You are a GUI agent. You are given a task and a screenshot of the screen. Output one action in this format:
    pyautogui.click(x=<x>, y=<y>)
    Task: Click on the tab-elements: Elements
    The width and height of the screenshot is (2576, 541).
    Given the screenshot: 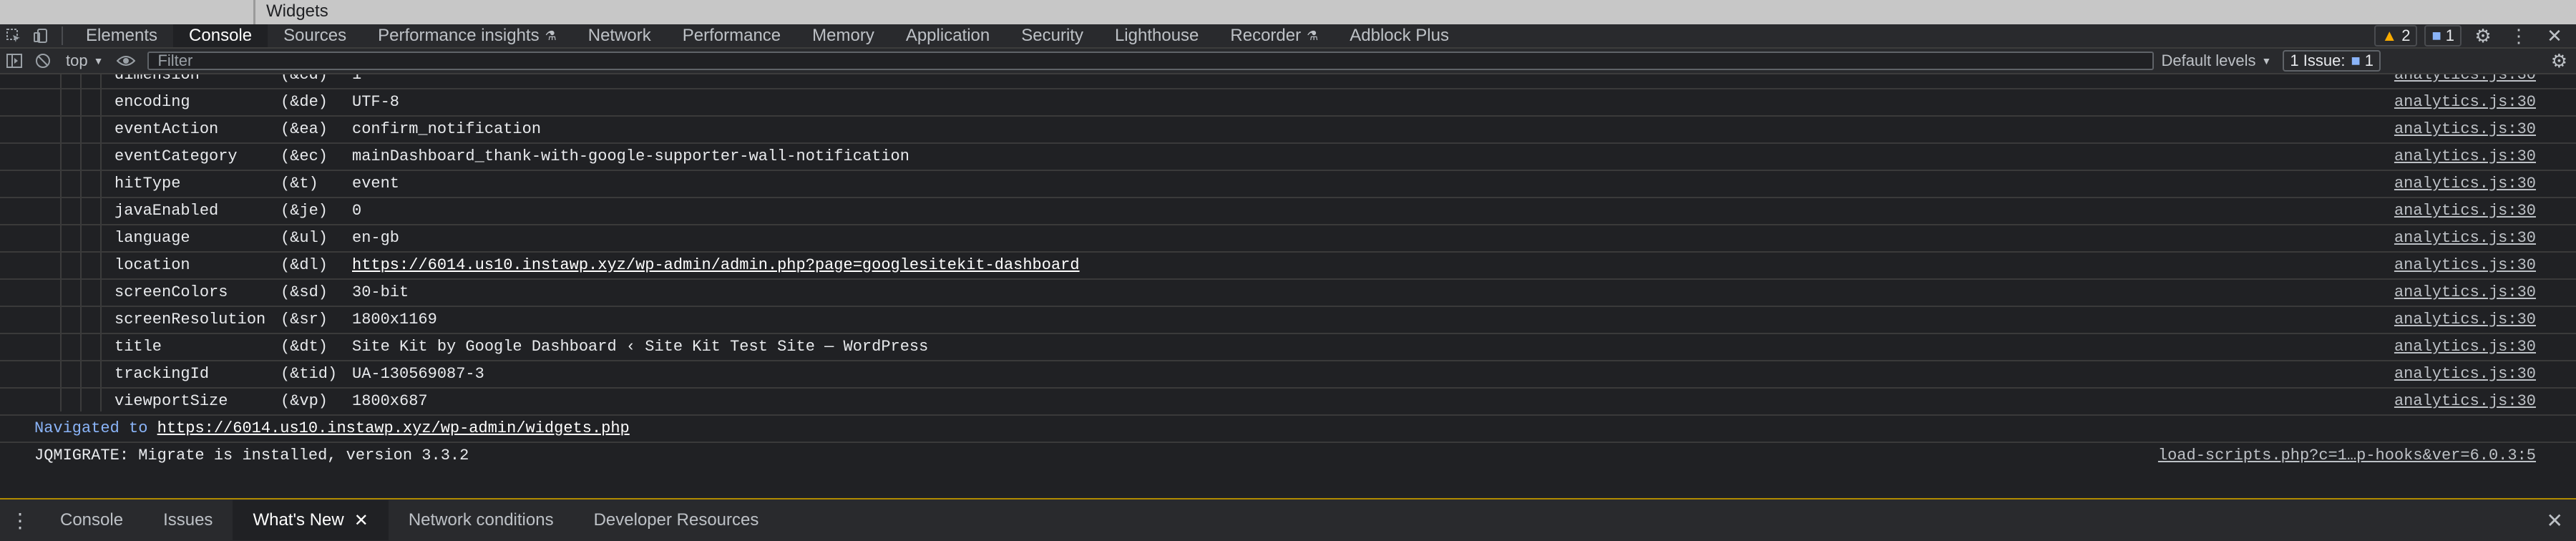 What is the action you would take?
    pyautogui.click(x=122, y=35)
    